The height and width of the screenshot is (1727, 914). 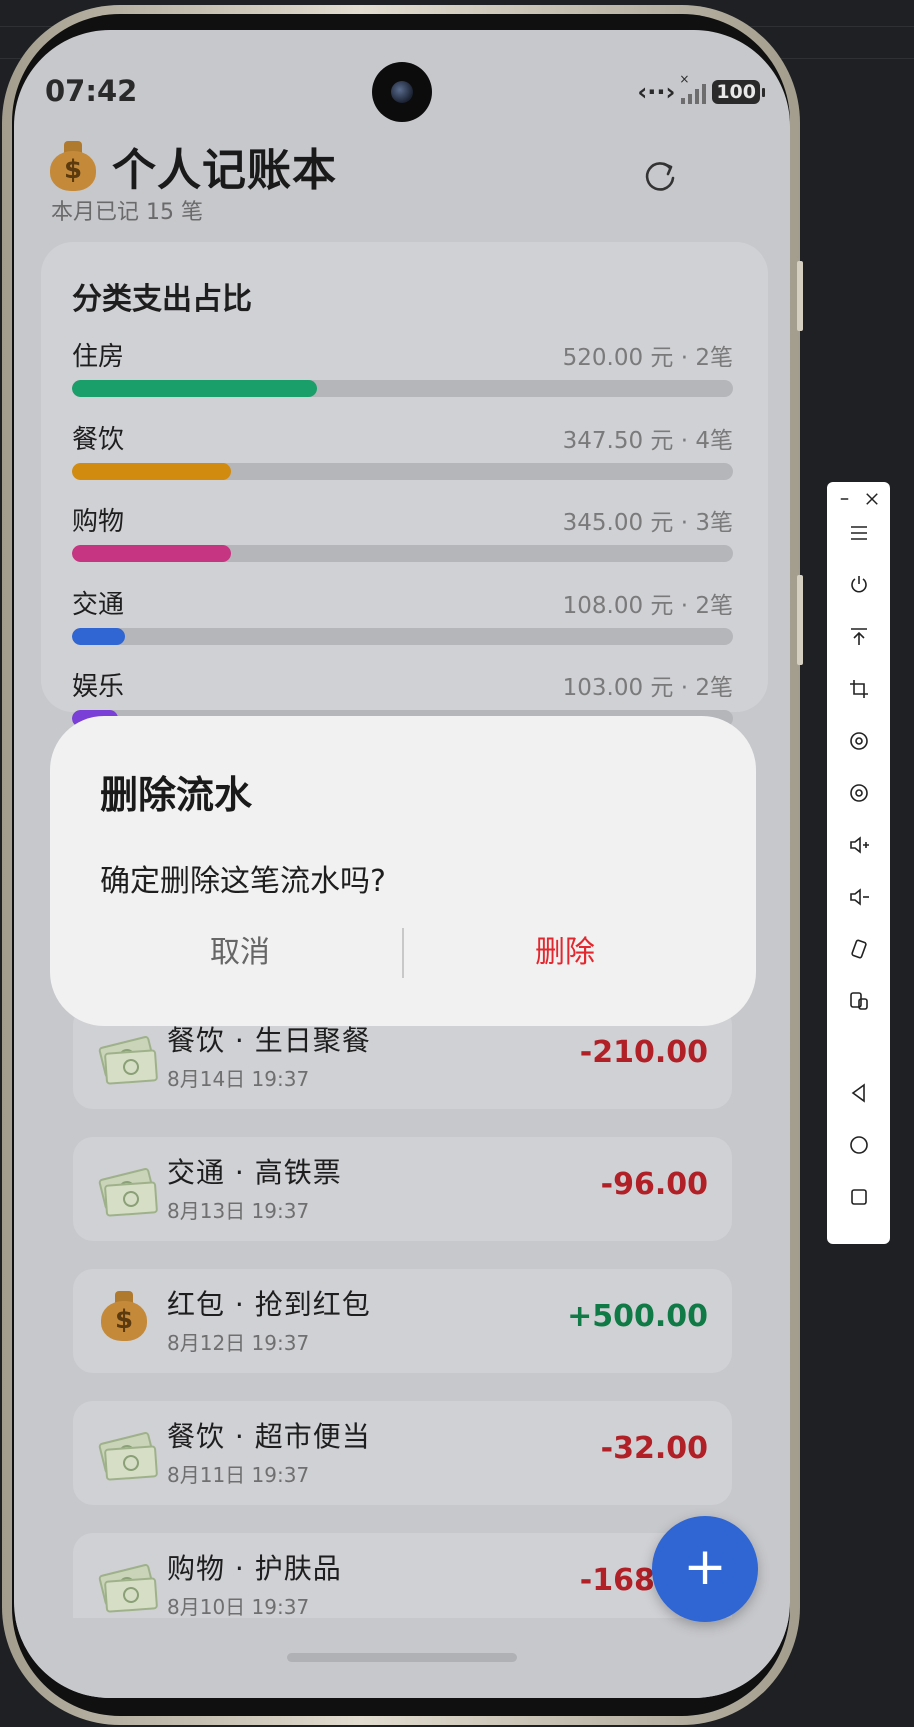 I want to click on emulator-toolbar, so click(x=858, y=863).